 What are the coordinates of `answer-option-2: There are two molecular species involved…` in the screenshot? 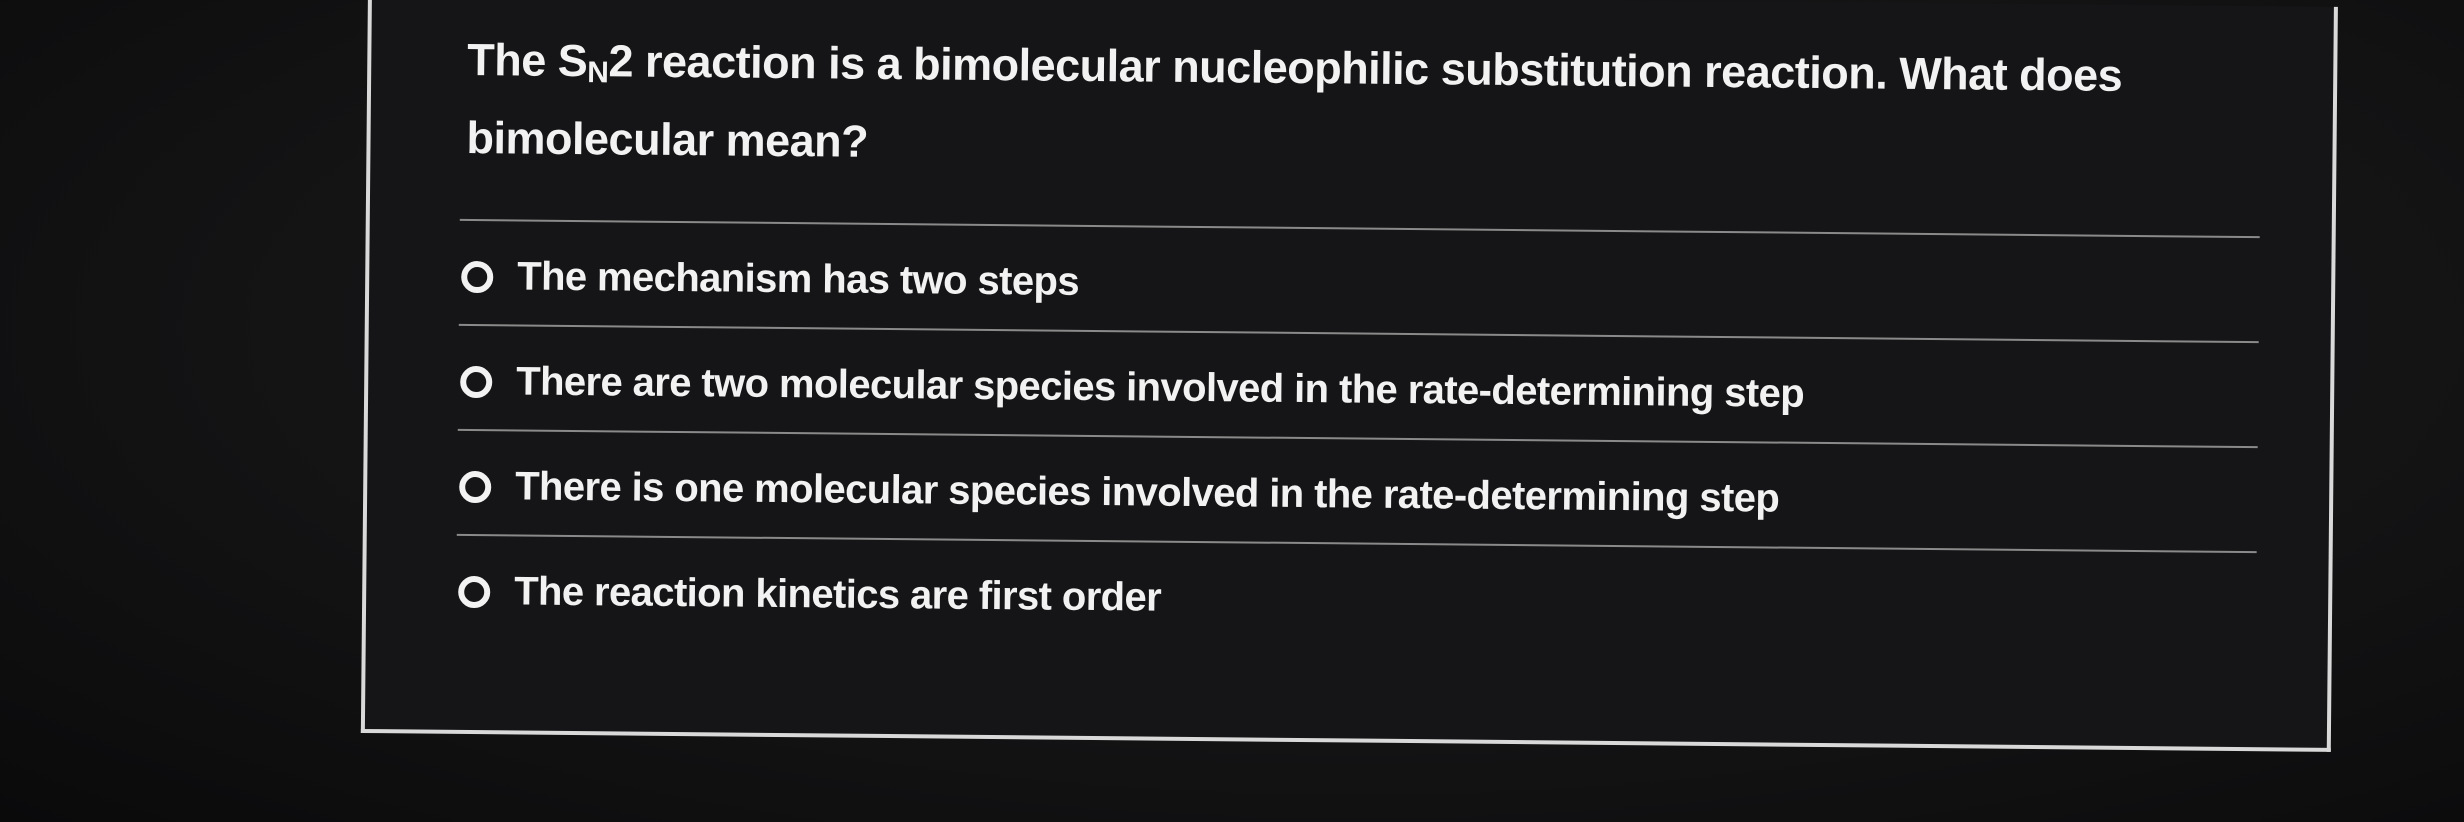 It's located at (1132, 388).